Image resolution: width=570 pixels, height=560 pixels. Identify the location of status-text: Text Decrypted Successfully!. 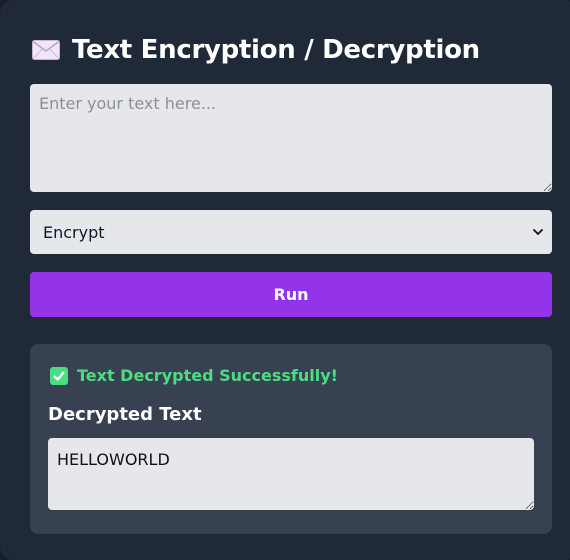
(207, 375).